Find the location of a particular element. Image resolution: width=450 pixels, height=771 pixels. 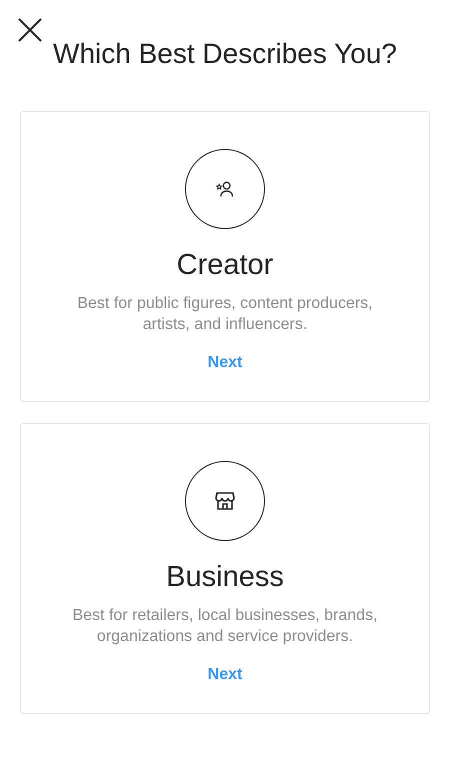

option-title: Creator is located at coordinates (225, 265).